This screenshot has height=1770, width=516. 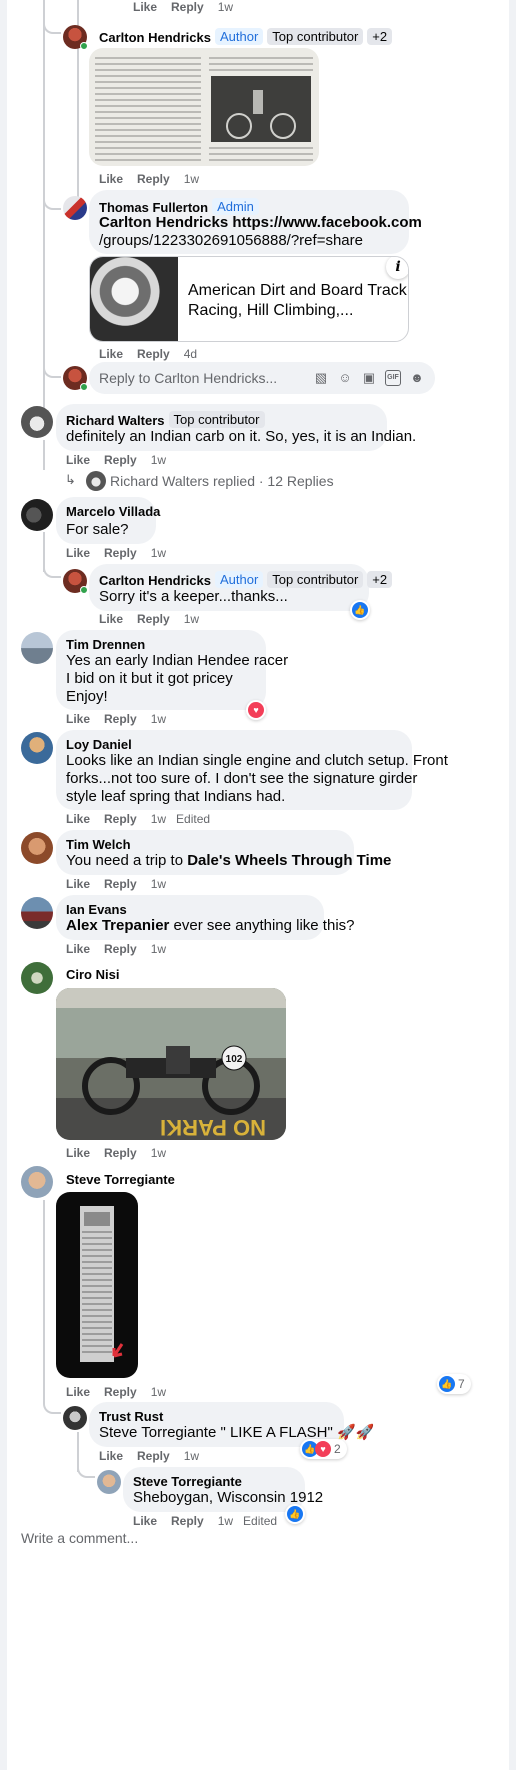 I want to click on author-name: Richard Walters, so click(x=115, y=420).